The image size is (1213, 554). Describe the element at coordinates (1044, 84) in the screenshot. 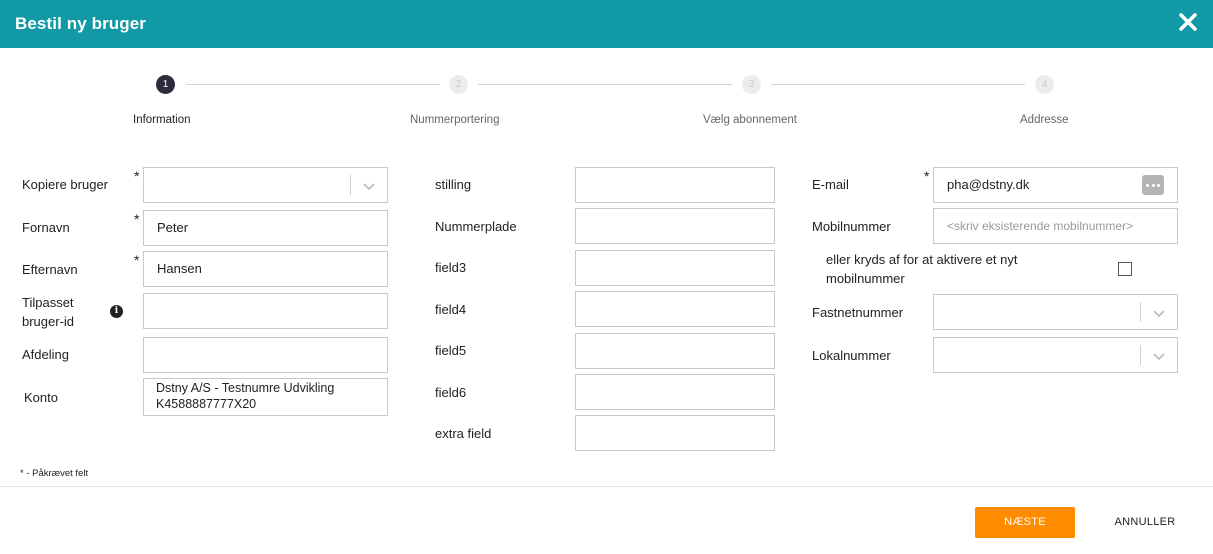

I see `step-4-indicator: 4` at that location.